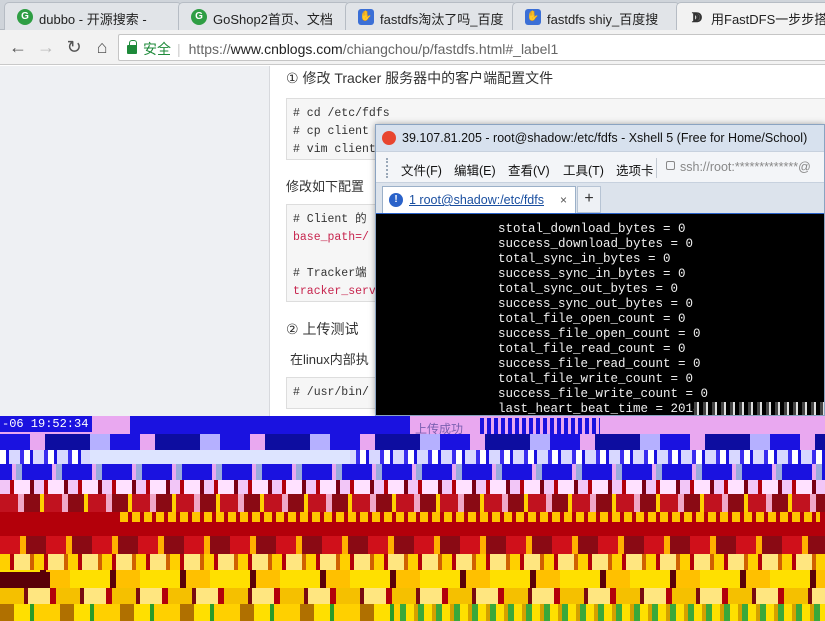 The height and width of the screenshot is (621, 825). I want to click on terminal-line: success_download_bytes = 0, so click(596, 244).